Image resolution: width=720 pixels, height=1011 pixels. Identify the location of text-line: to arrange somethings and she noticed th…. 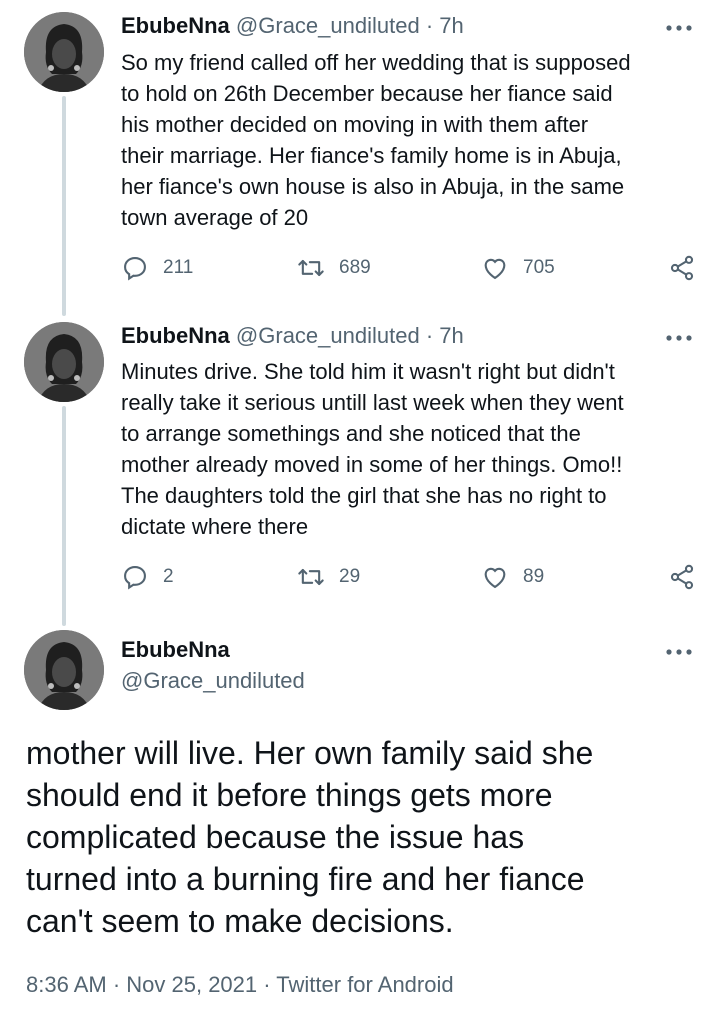
(351, 433).